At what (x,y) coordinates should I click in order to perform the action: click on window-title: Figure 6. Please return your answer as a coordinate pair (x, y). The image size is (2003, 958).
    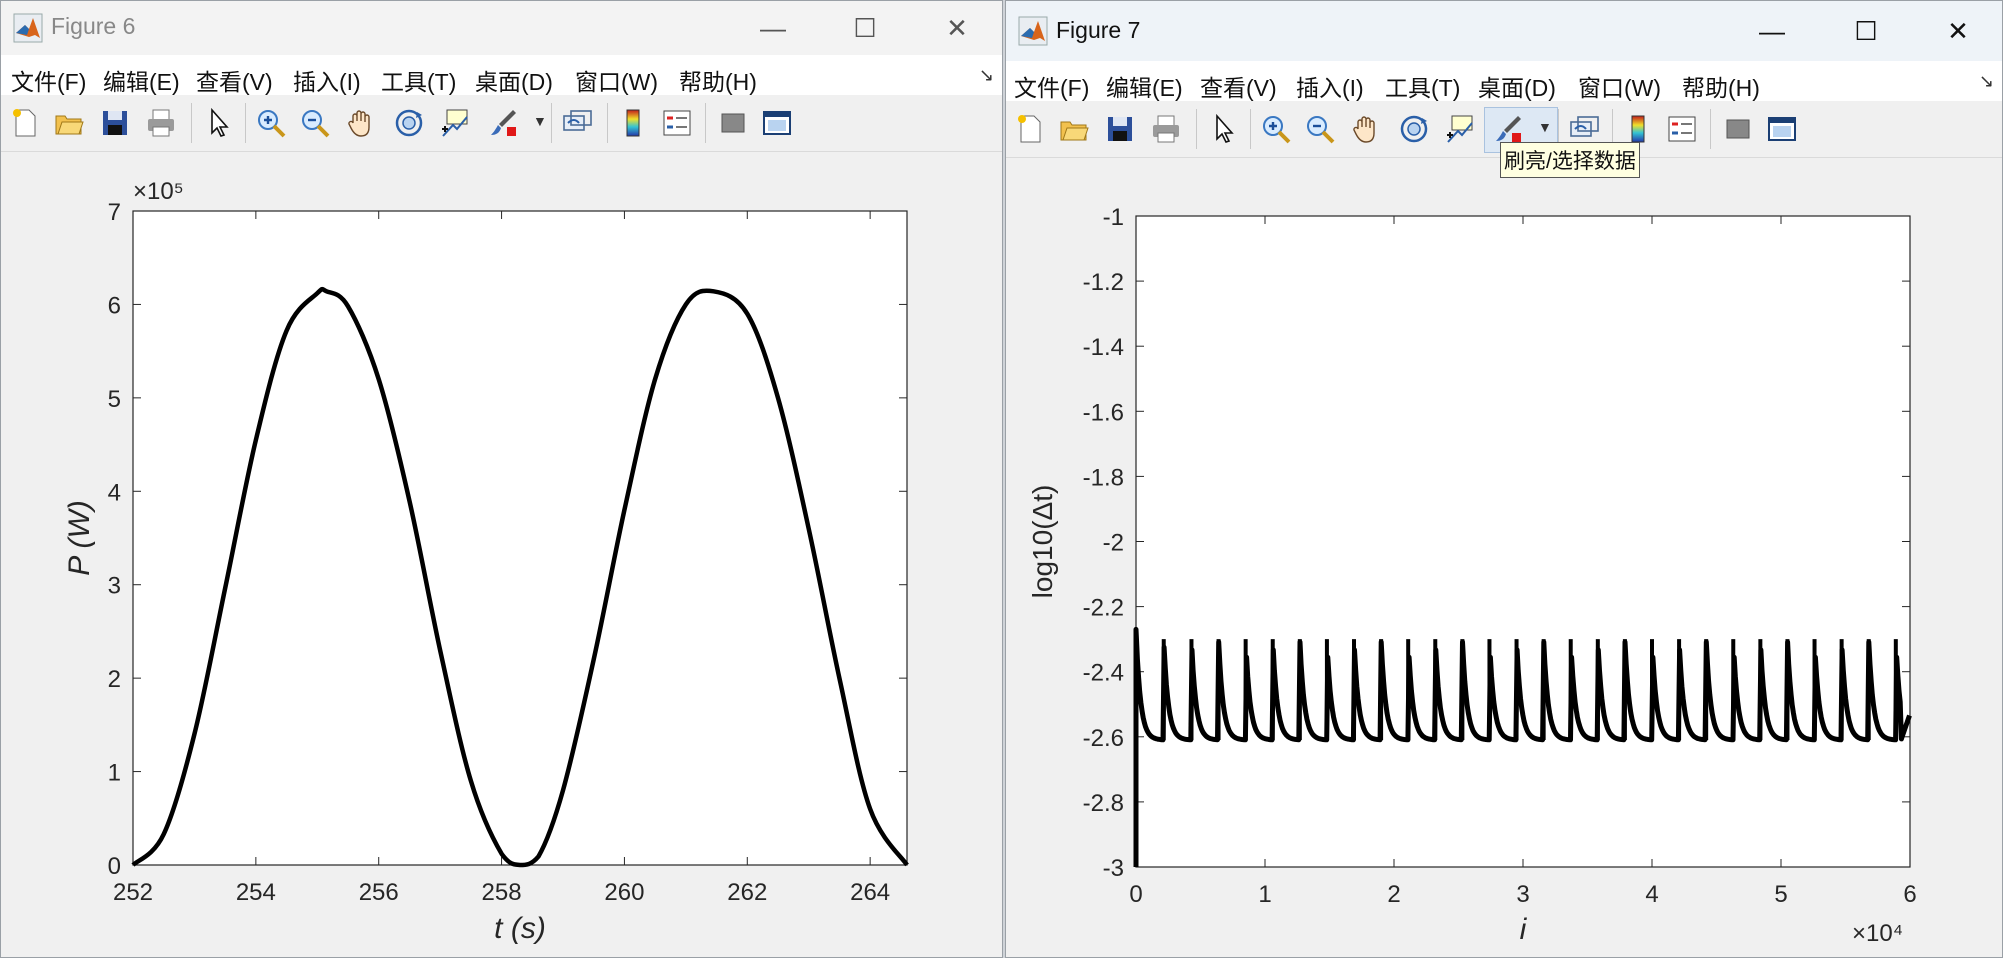
    Looking at the image, I should click on (93, 26).